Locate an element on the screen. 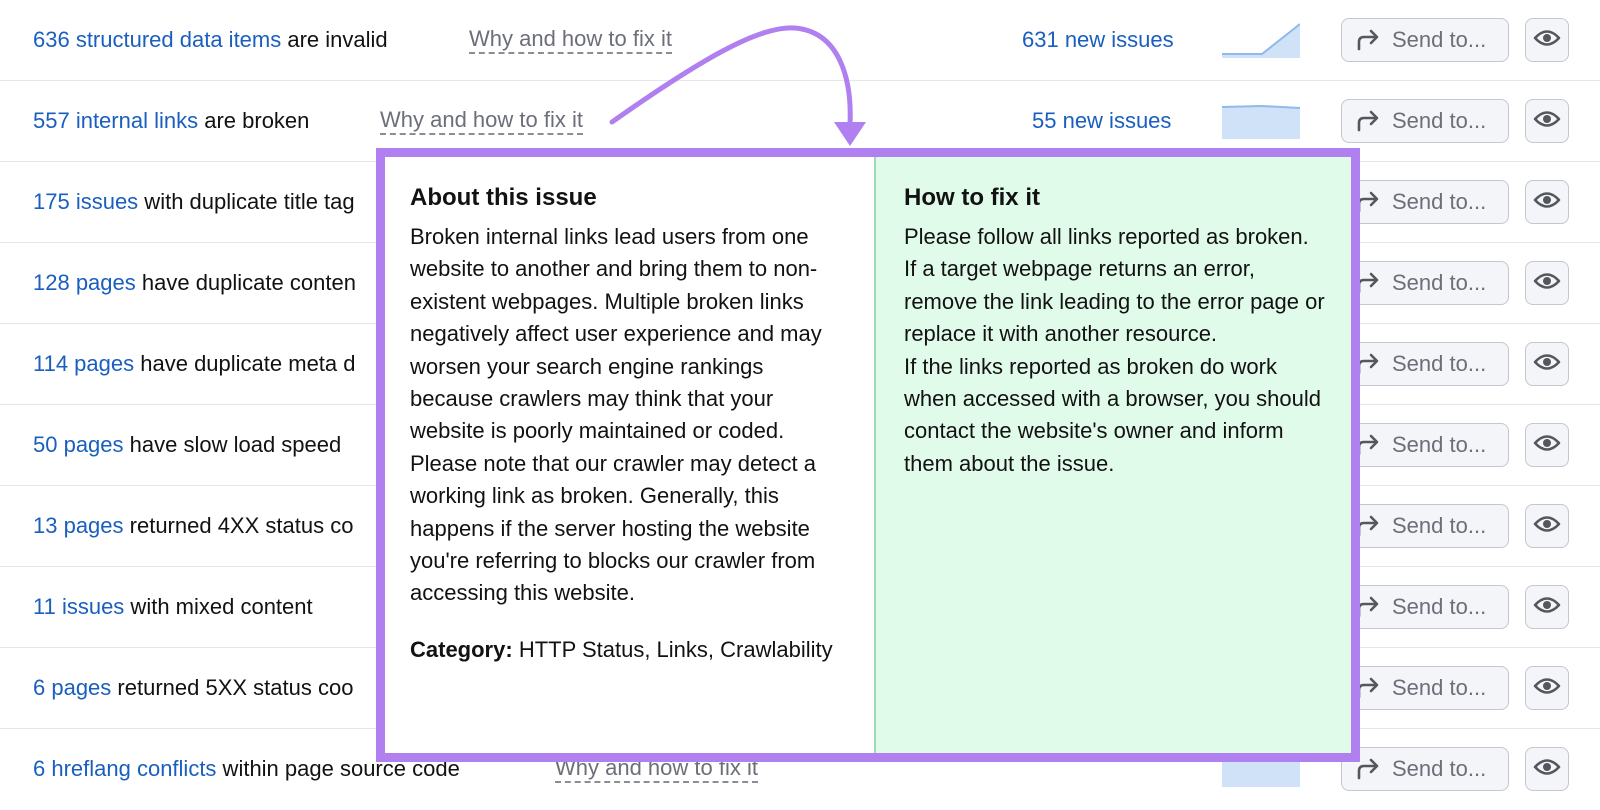 The height and width of the screenshot is (810, 1600). issue-text: have slow load speed is located at coordinates (232, 444).